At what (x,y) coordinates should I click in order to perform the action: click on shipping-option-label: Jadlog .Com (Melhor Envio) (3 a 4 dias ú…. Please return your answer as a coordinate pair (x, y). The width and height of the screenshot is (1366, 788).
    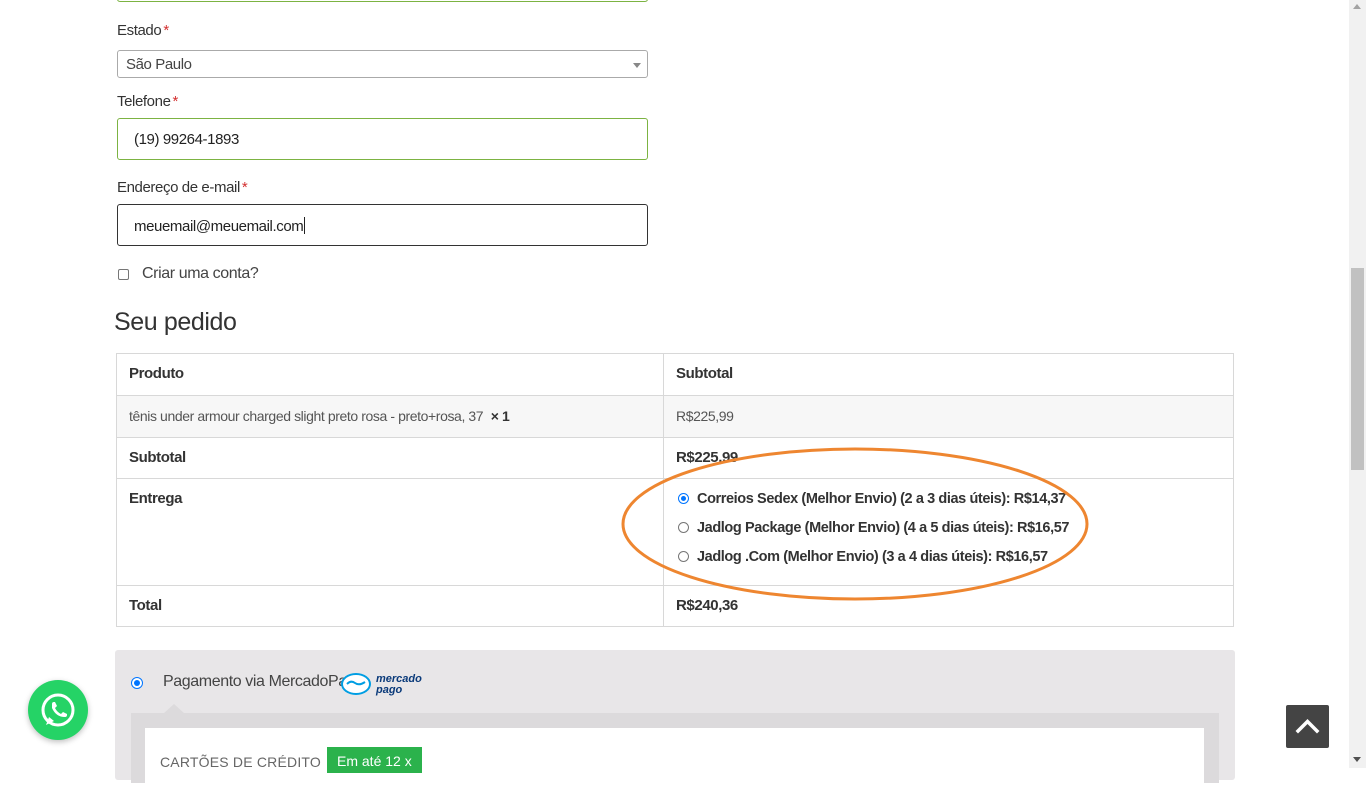
    Looking at the image, I should click on (872, 557).